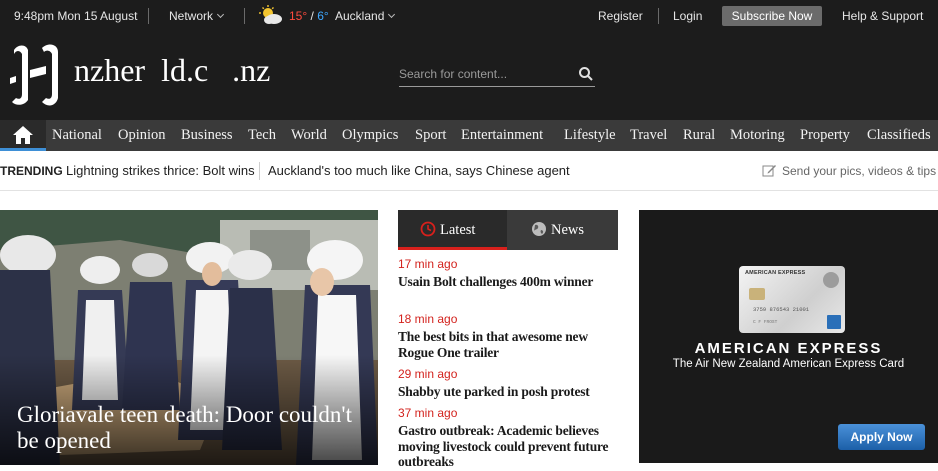 Image resolution: width=938 pixels, height=471 pixels. I want to click on air-nz-emblem-icon, so click(831, 280).